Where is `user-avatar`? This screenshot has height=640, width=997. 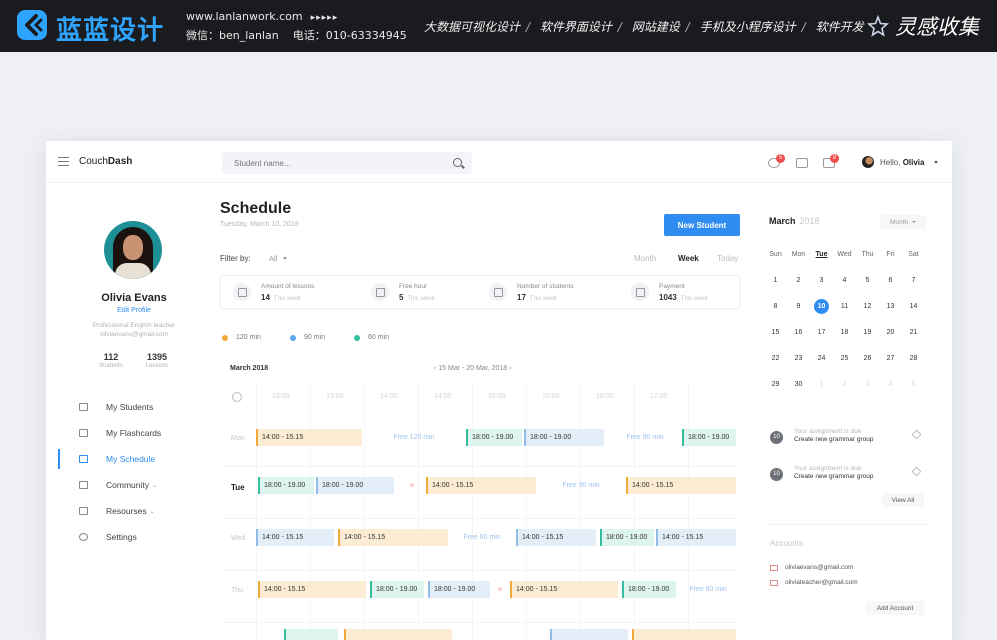 user-avatar is located at coordinates (868, 162).